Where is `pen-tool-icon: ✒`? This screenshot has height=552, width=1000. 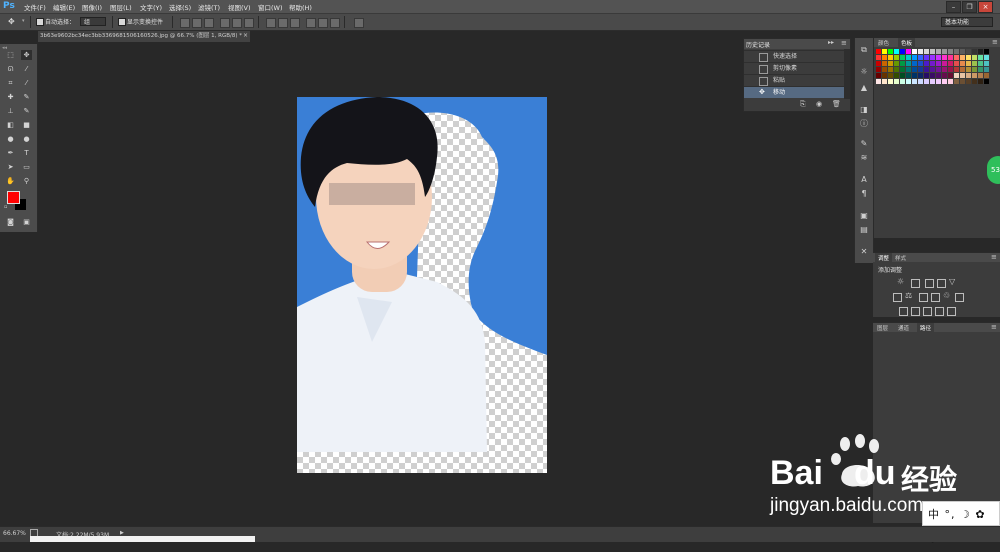 pen-tool-icon: ✒ is located at coordinates (10, 153).